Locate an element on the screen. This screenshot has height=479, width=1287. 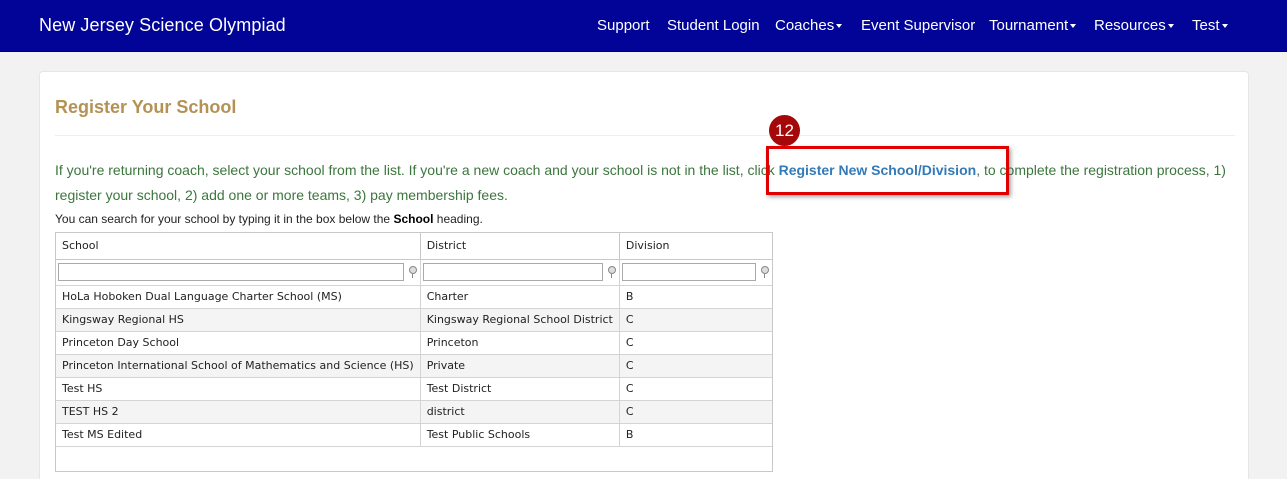
hint-after: heading. is located at coordinates (458, 219).